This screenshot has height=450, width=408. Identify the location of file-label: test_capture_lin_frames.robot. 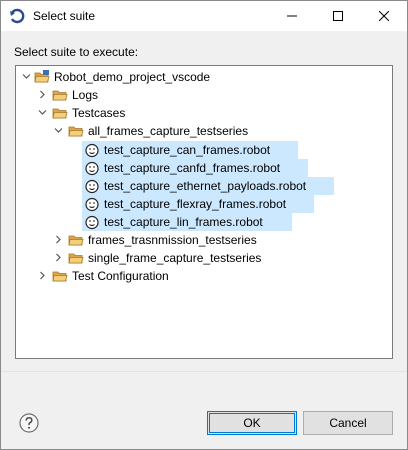
(183, 222).